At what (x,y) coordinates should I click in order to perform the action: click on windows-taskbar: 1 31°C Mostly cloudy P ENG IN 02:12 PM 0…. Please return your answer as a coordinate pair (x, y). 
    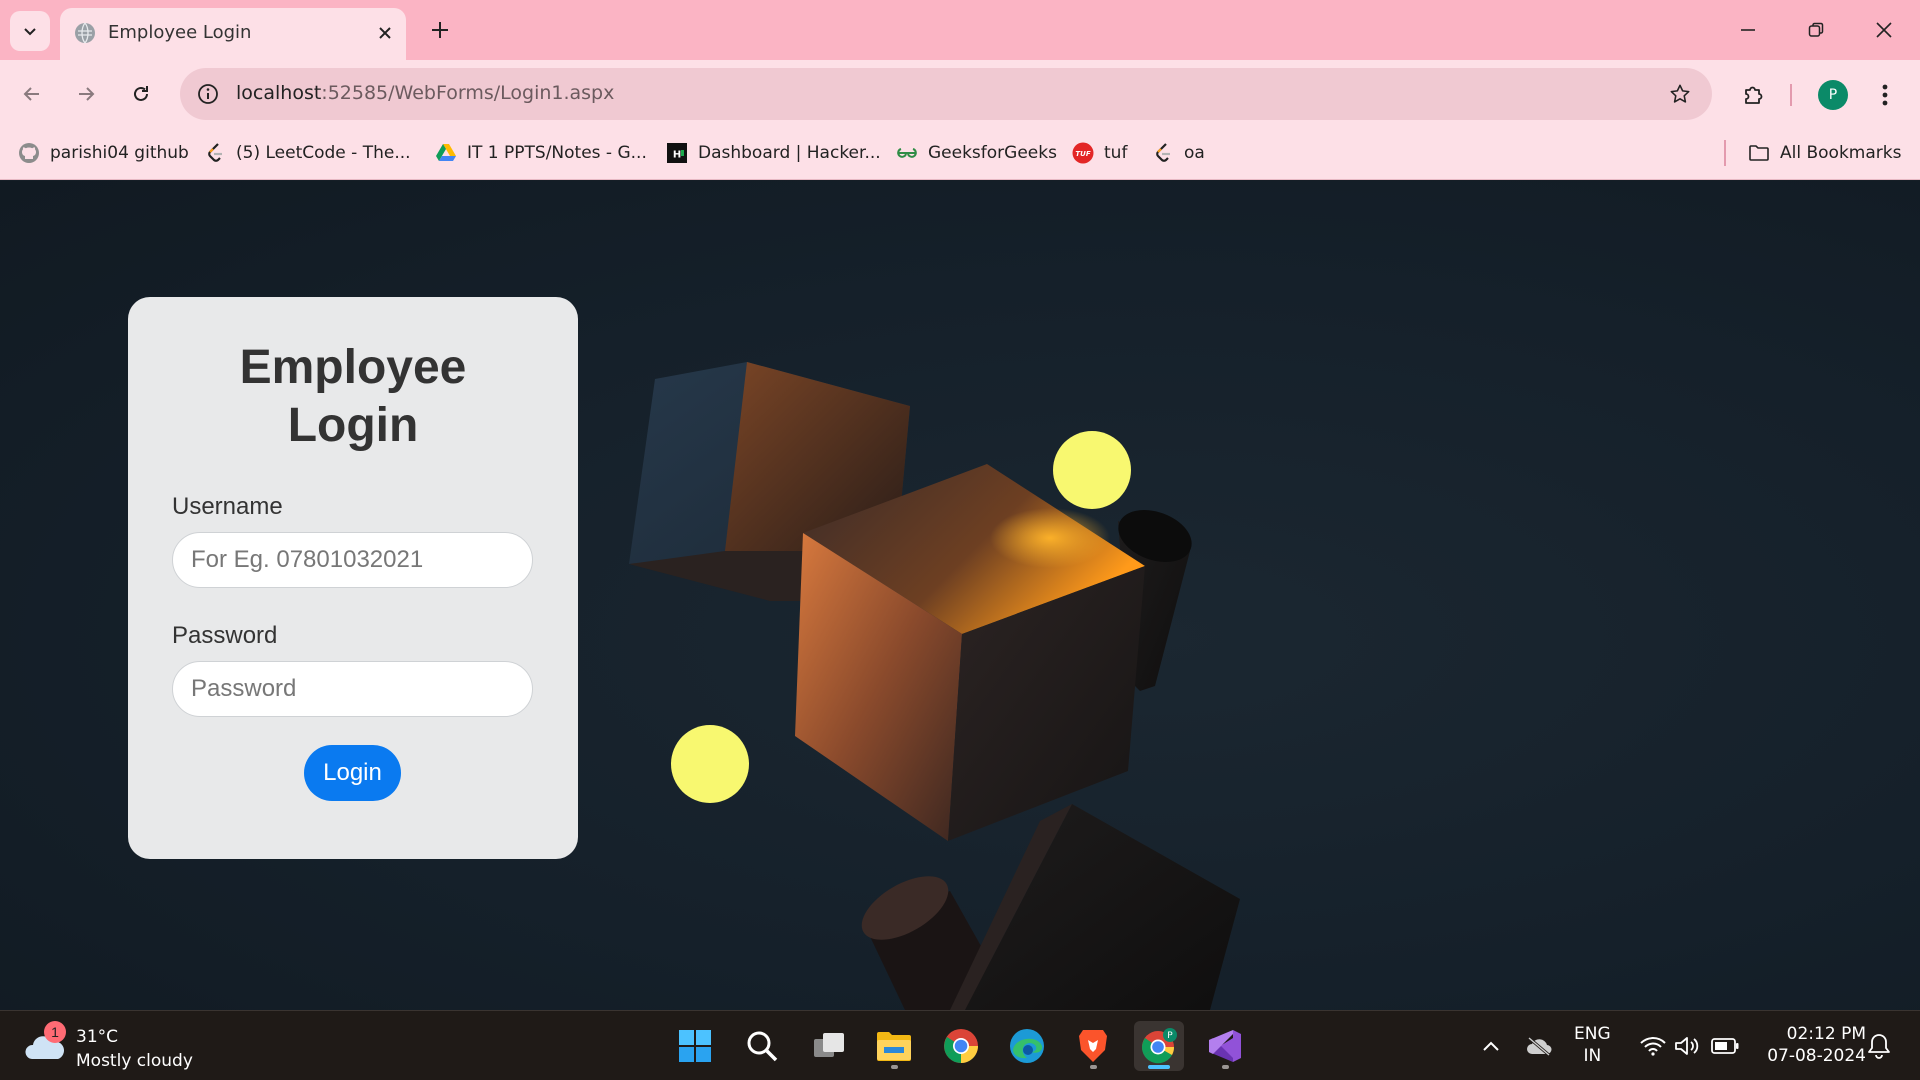
    Looking at the image, I should click on (960, 1045).